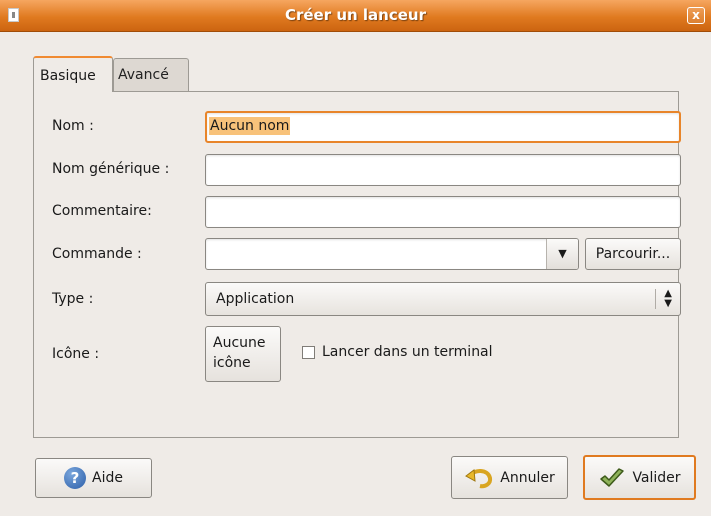  I want to click on terminal-checkbox, so click(308, 352).